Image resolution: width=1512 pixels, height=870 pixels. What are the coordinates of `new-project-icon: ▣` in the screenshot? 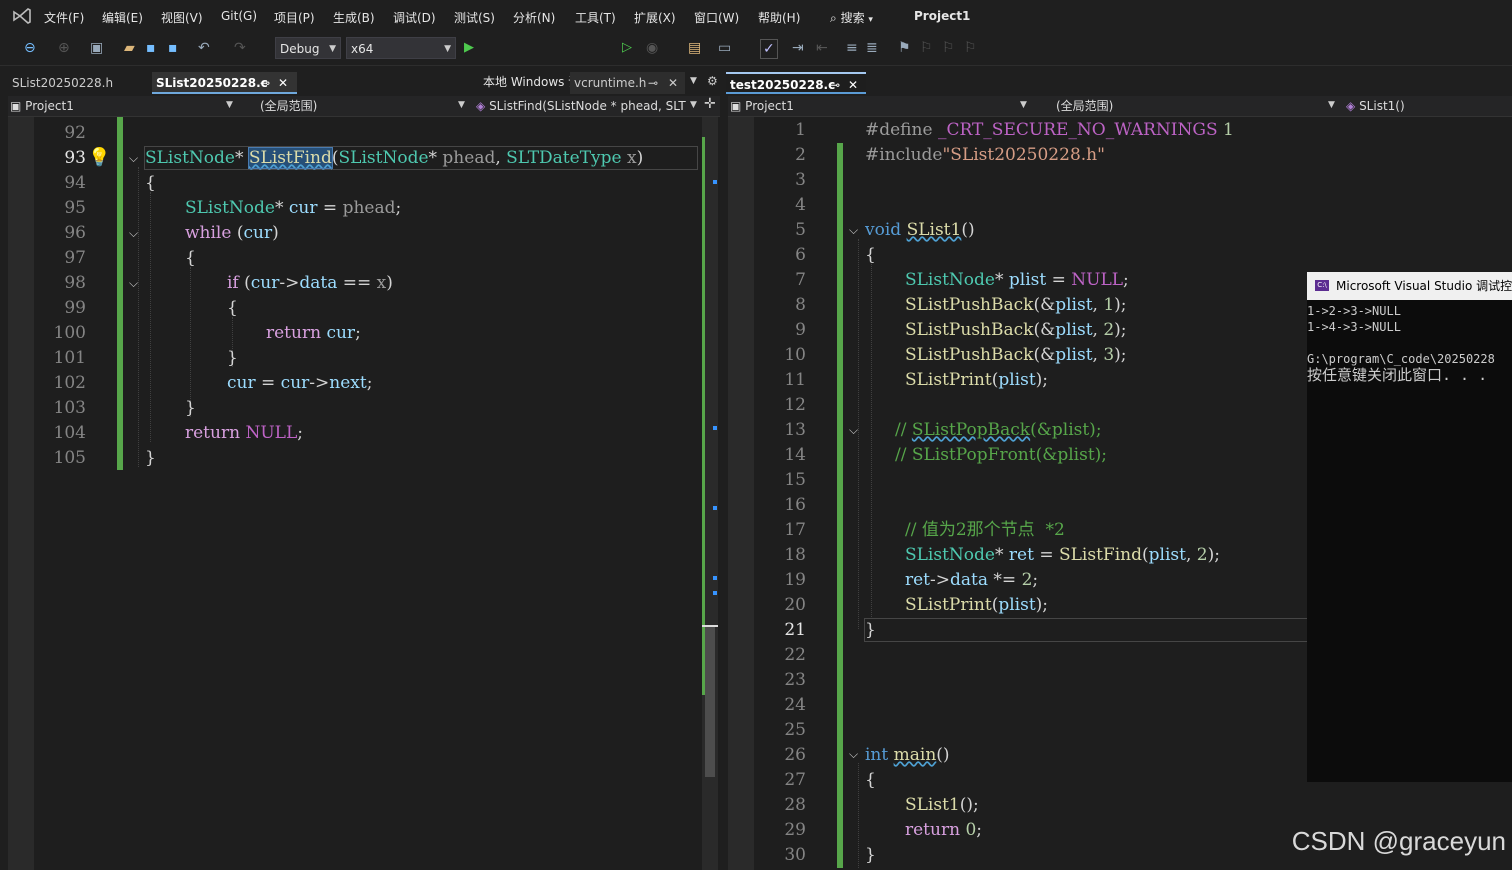 It's located at (96, 48).